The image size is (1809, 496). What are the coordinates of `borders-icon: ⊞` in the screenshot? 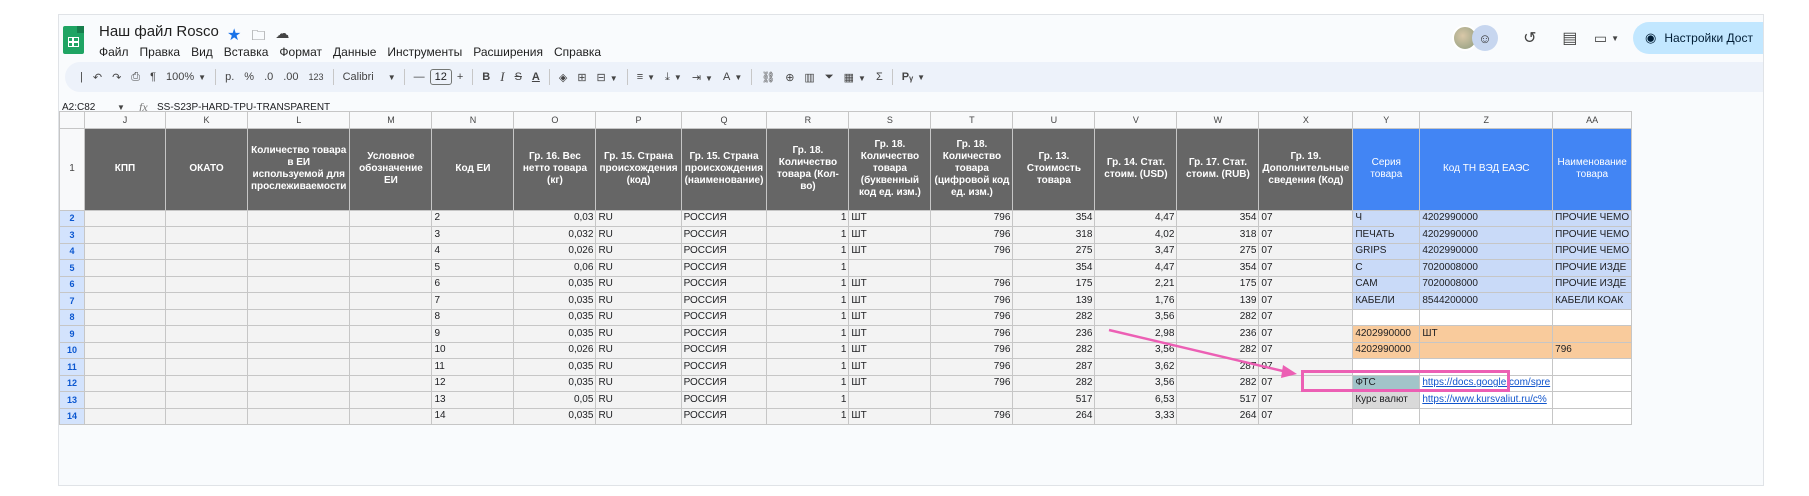 It's located at (581, 77).